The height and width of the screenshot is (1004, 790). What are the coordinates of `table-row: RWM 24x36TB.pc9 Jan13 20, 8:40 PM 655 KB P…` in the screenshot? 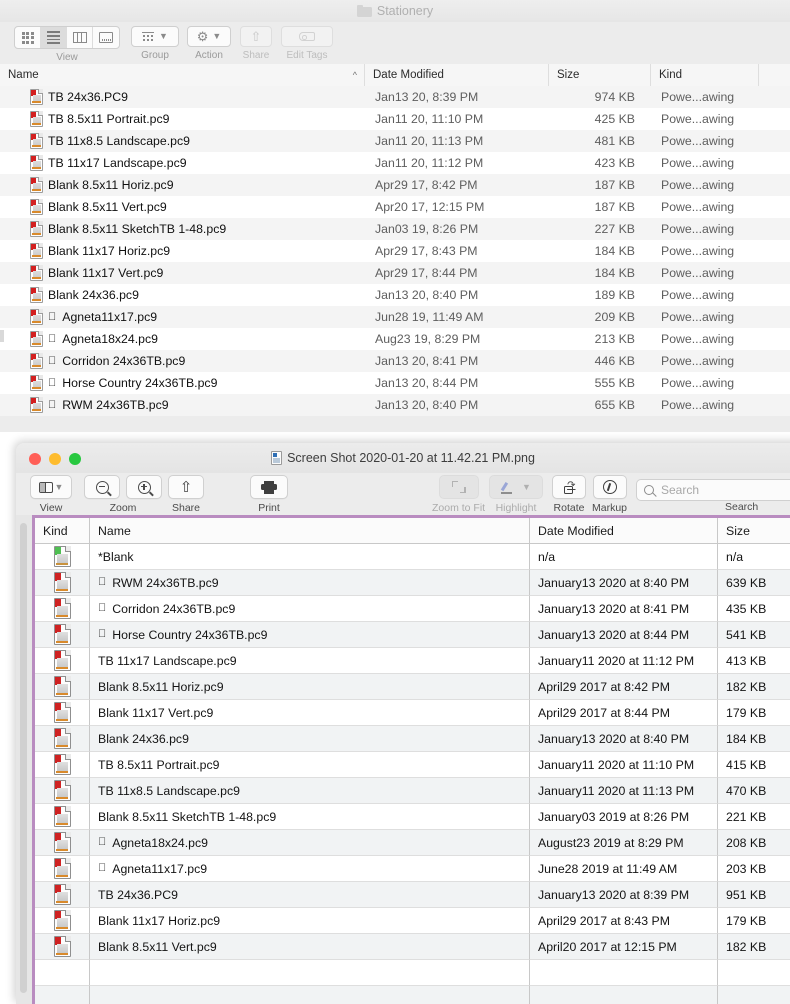 It's located at (395, 405).